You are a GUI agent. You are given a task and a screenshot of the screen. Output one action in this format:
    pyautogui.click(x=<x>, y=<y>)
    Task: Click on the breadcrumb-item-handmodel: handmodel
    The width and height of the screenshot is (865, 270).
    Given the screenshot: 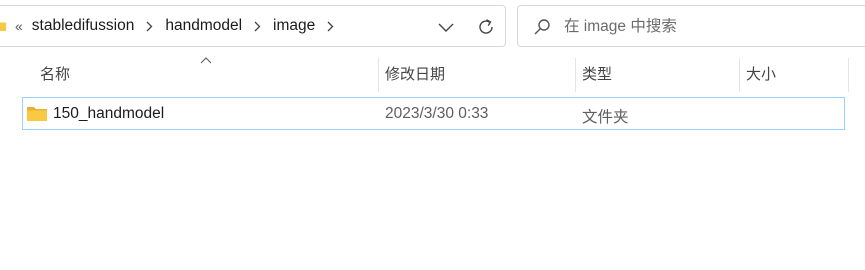 What is the action you would take?
    pyautogui.click(x=203, y=26)
    